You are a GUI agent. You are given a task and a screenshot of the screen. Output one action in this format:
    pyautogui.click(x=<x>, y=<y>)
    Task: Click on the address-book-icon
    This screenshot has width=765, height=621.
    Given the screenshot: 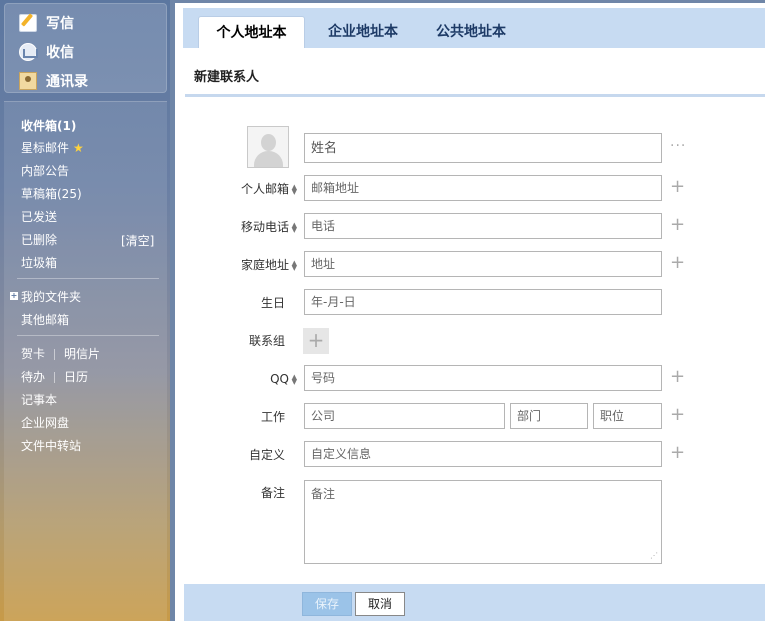 What is the action you would take?
    pyautogui.click(x=28, y=81)
    